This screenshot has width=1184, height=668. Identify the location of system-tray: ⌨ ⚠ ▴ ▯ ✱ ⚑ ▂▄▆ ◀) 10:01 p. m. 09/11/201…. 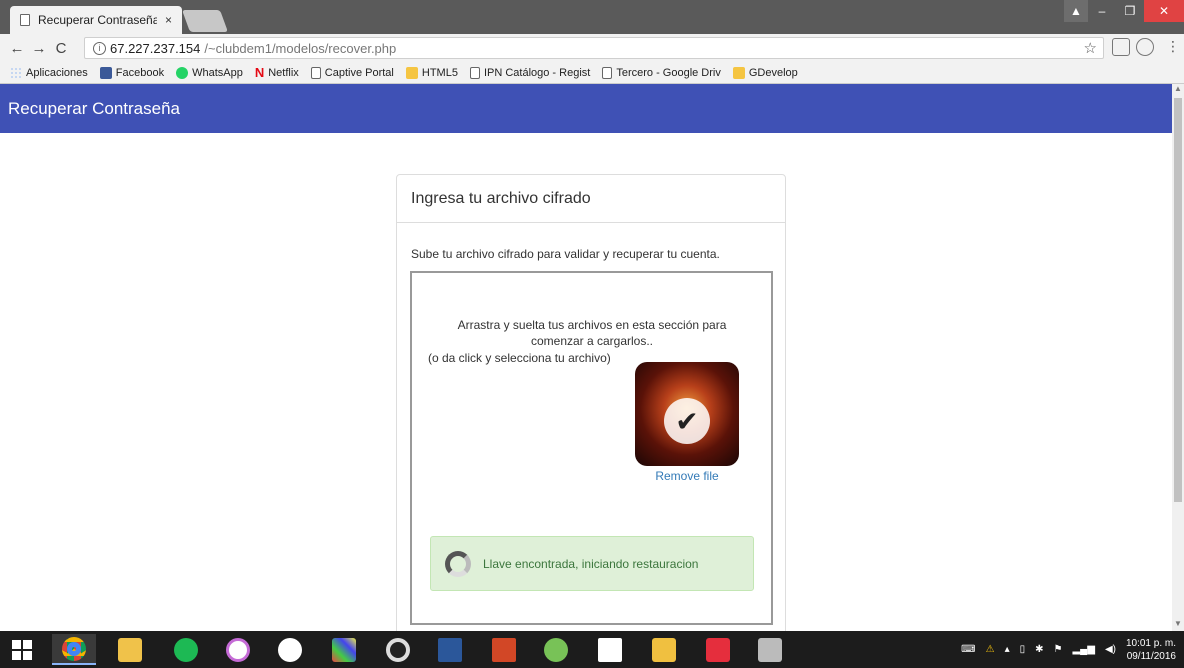
(1068, 649).